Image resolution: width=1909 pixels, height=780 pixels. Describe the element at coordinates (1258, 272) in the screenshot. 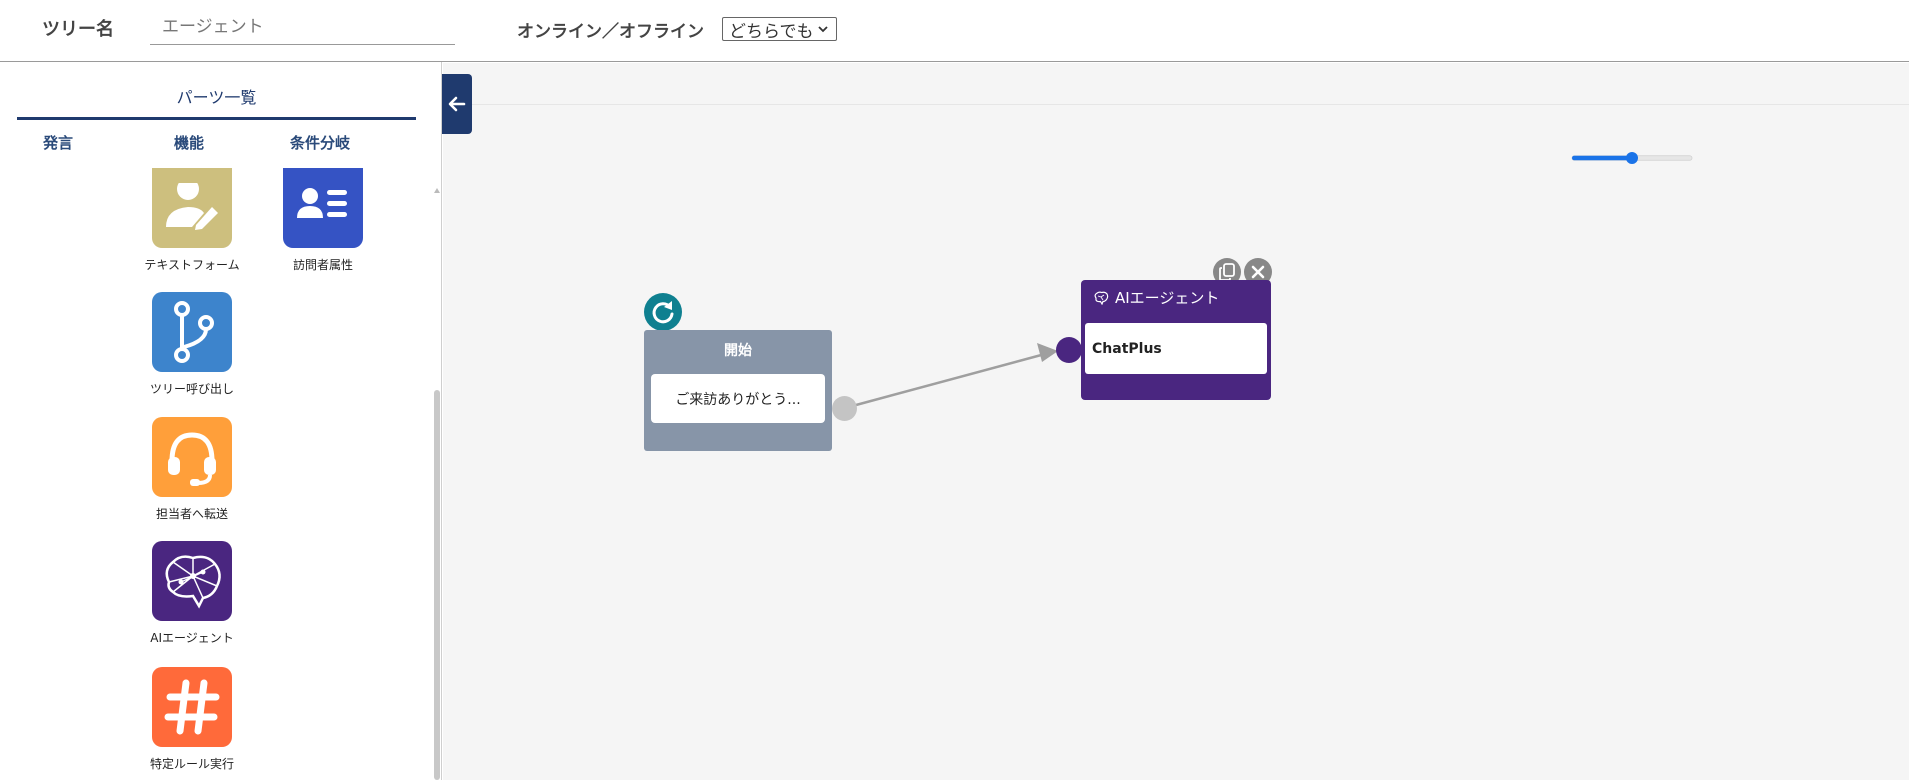

I see `close-icon` at that location.